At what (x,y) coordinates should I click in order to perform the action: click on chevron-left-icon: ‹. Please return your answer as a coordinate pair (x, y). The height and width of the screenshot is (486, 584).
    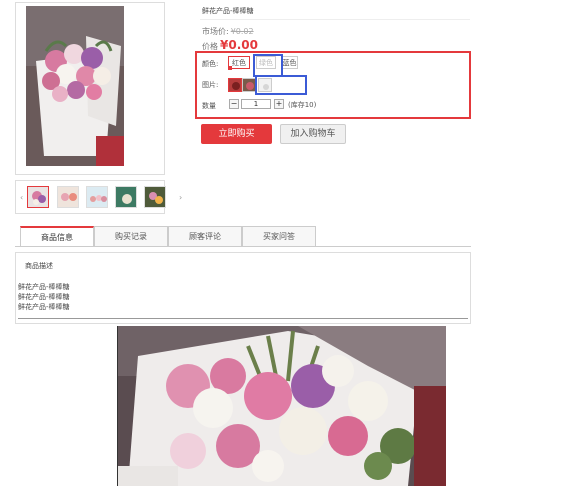
    Looking at the image, I should click on (21, 197).